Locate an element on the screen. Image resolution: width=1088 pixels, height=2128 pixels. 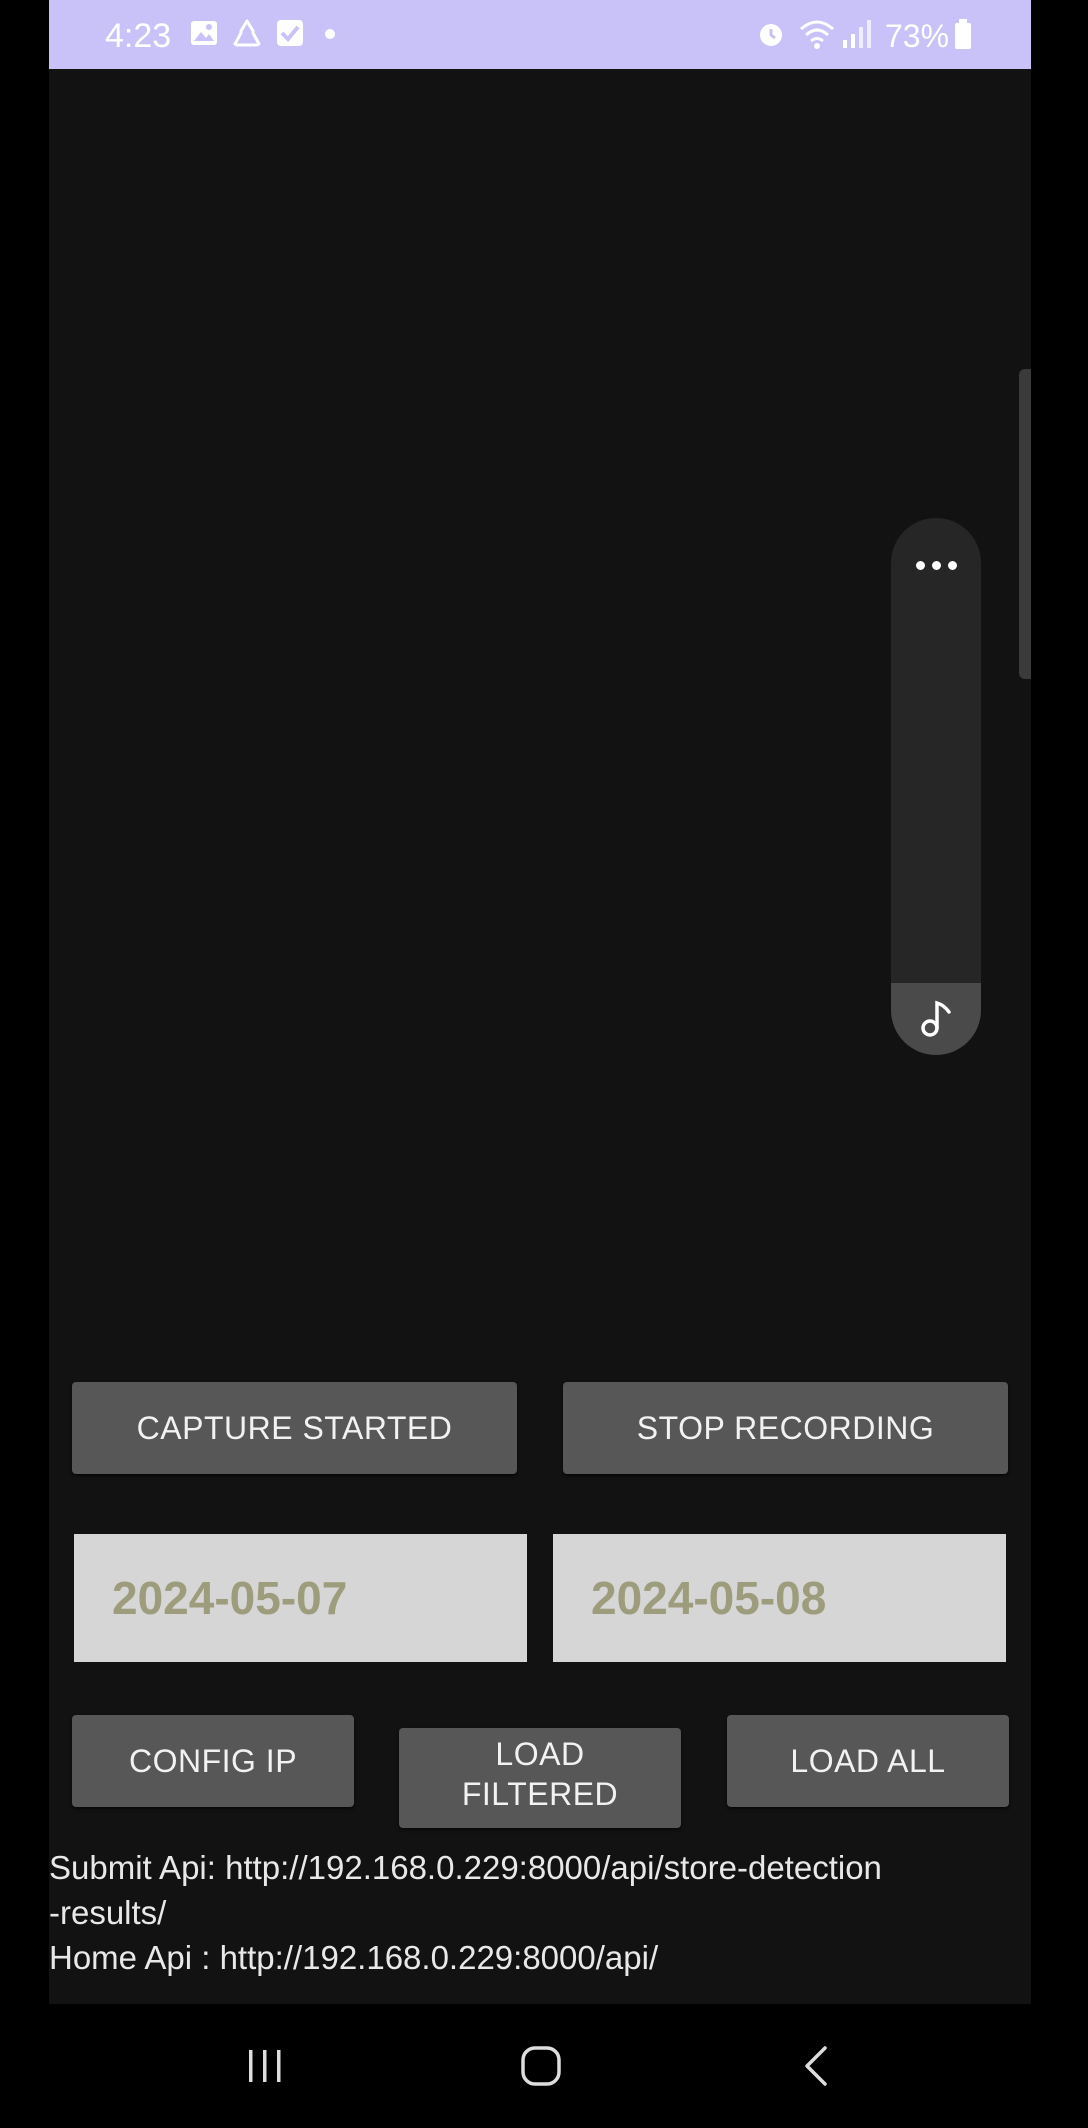
home-button is located at coordinates (541, 2066).